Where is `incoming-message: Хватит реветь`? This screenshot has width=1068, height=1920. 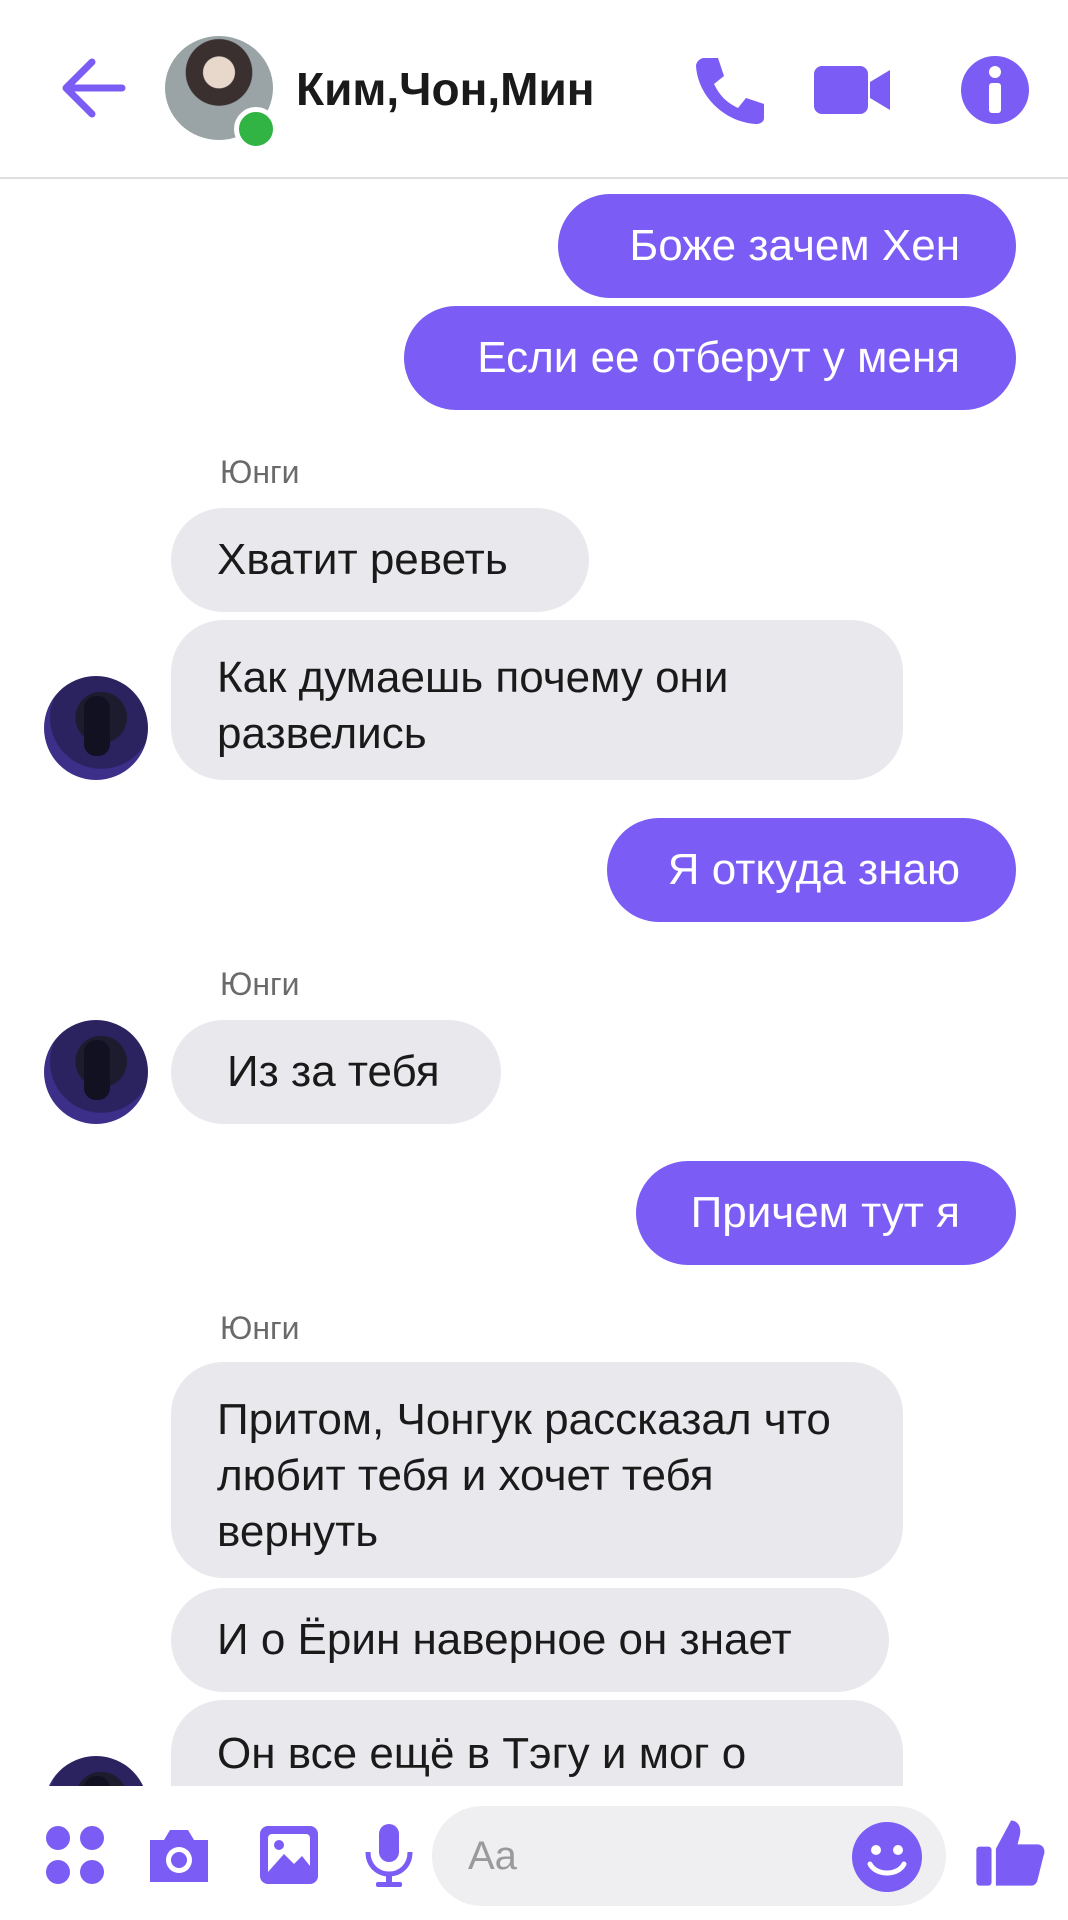 incoming-message: Хватит реветь is located at coordinates (380, 560).